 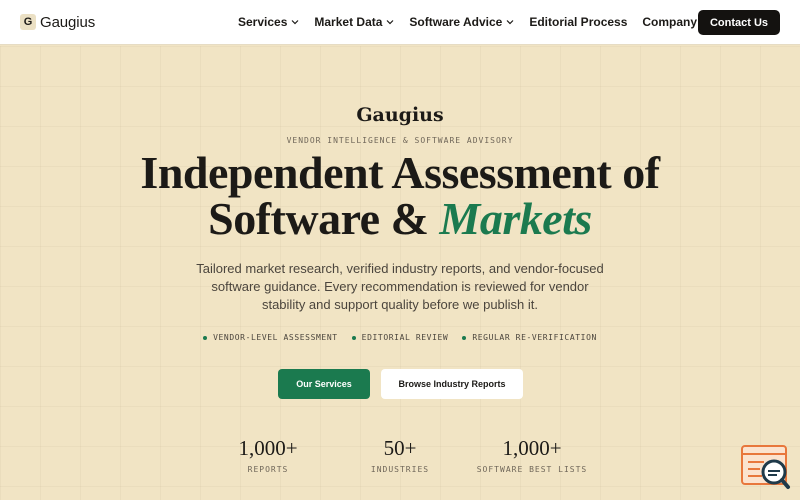 I want to click on nav-editorial-process: Editorial Process, so click(x=578, y=22).